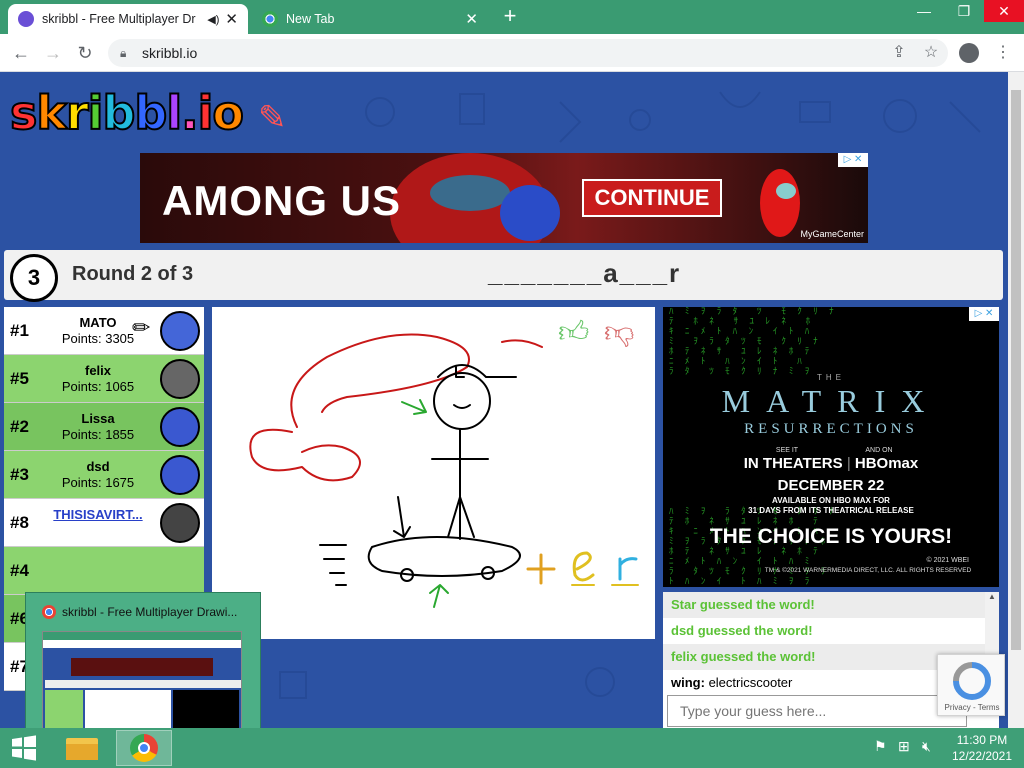 This screenshot has width=1024, height=768. Describe the element at coordinates (831, 377) in the screenshot. I see `ad-the: THE` at that location.